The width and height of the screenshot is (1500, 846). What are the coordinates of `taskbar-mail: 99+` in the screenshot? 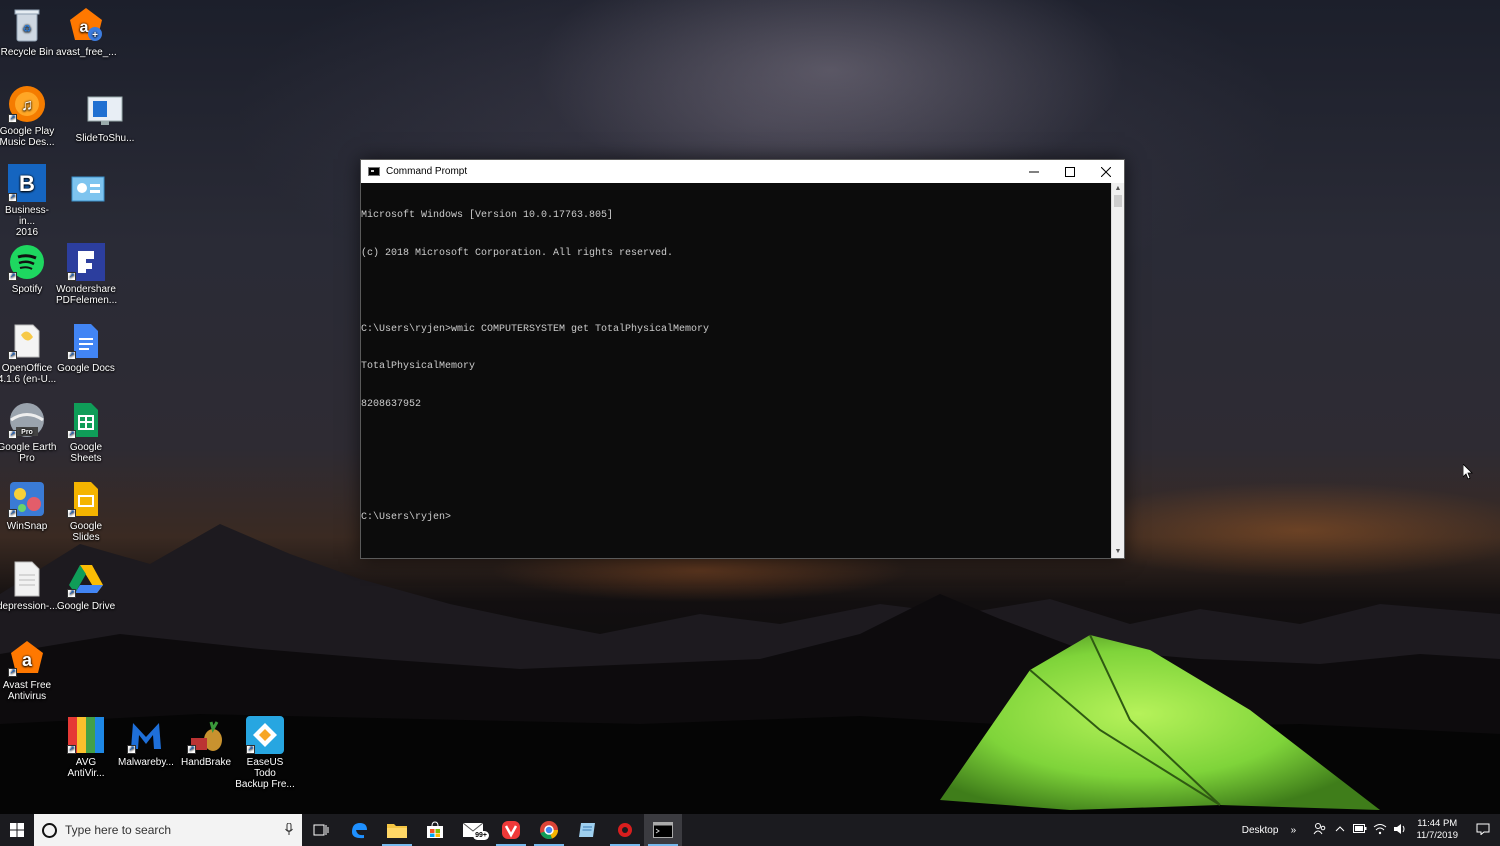 It's located at (473, 830).